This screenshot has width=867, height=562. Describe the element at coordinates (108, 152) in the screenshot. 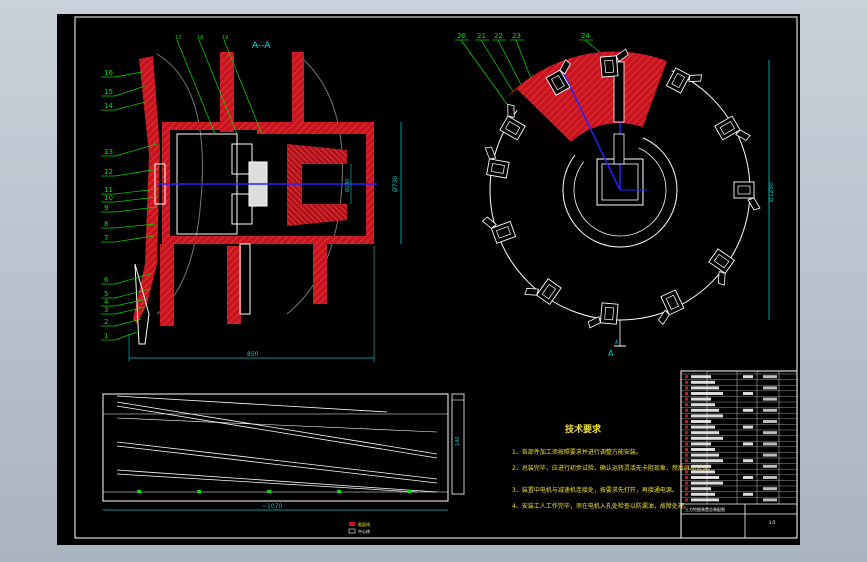

I see `part-label-13: 13` at that location.